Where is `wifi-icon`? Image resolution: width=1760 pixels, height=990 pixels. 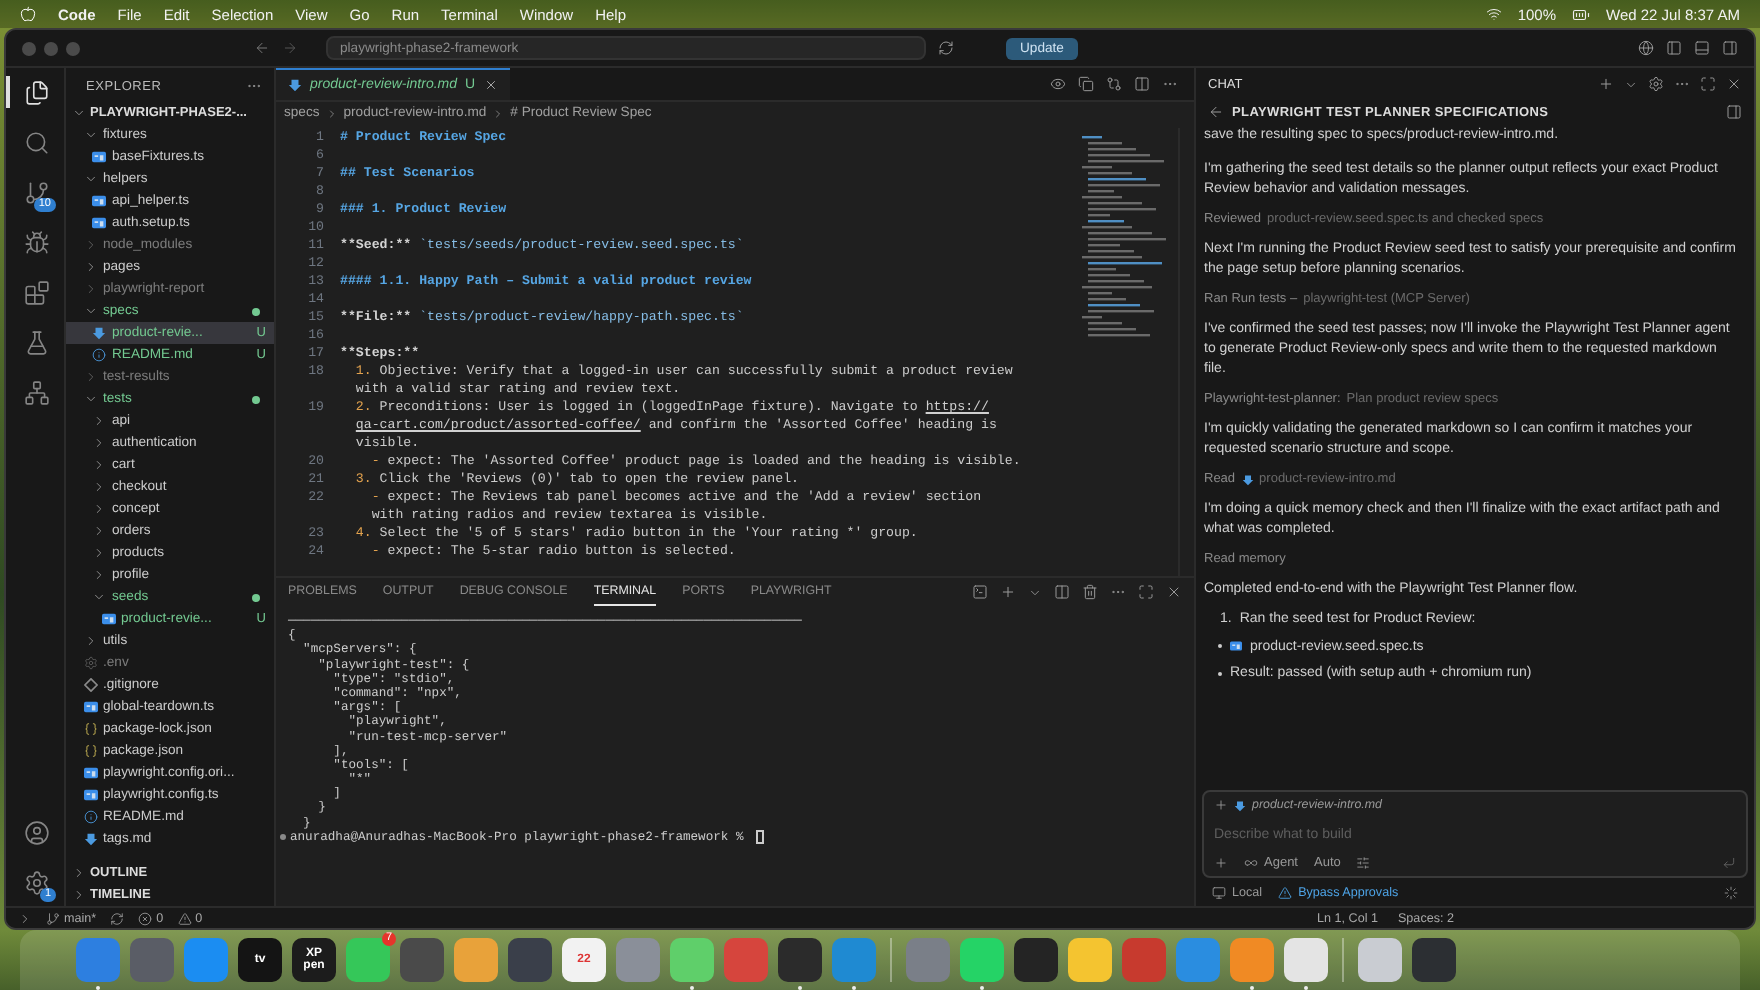 wifi-icon is located at coordinates (1493, 14).